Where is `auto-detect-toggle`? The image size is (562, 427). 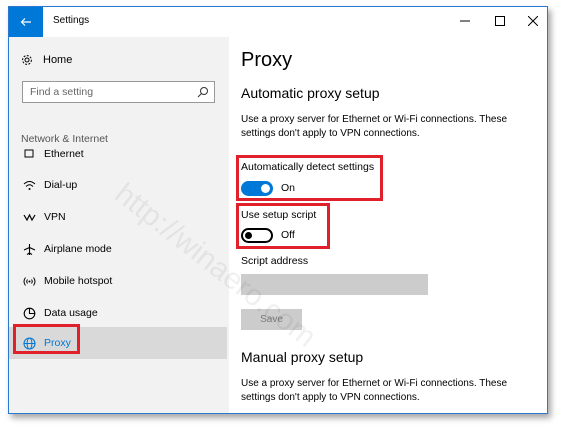 auto-detect-toggle is located at coordinates (257, 188).